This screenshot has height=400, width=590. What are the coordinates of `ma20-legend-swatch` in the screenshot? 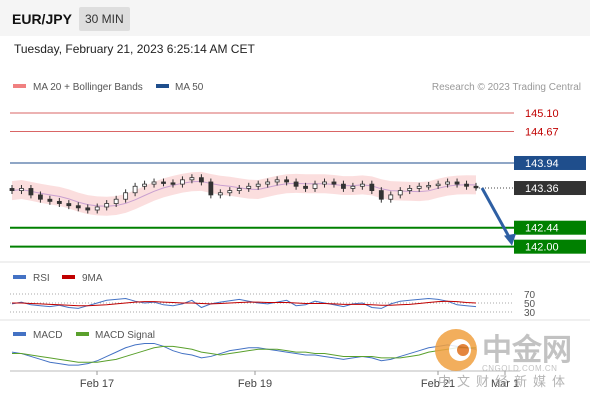 It's located at (19, 86).